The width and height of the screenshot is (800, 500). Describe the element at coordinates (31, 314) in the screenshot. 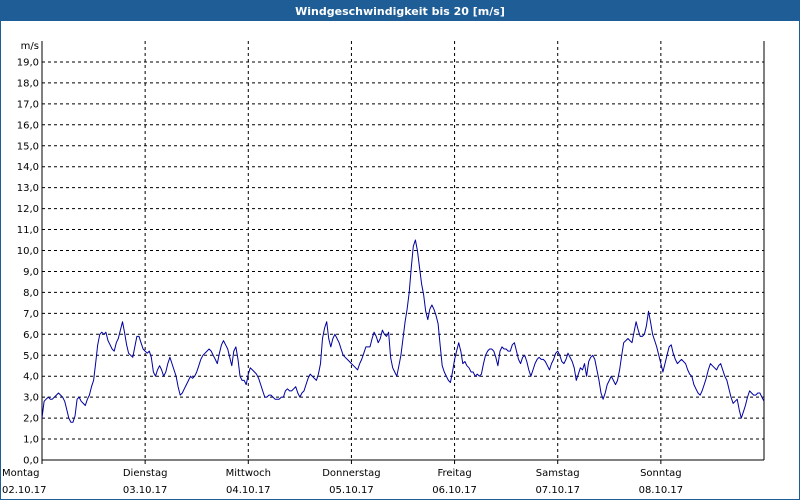

I see `y-tick-label: 7,0` at that location.